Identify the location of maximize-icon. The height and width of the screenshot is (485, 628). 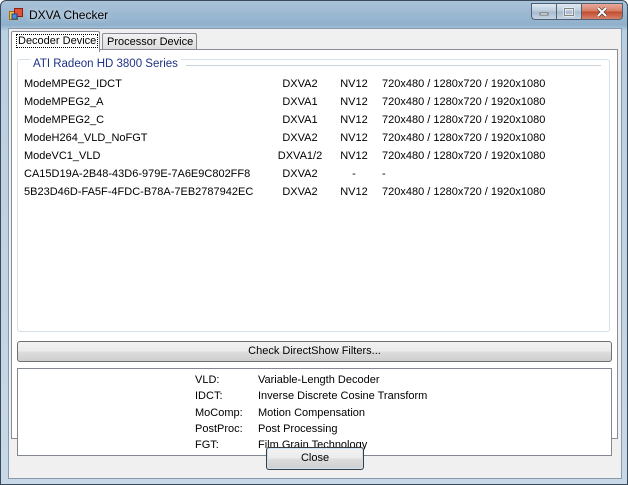
(569, 11).